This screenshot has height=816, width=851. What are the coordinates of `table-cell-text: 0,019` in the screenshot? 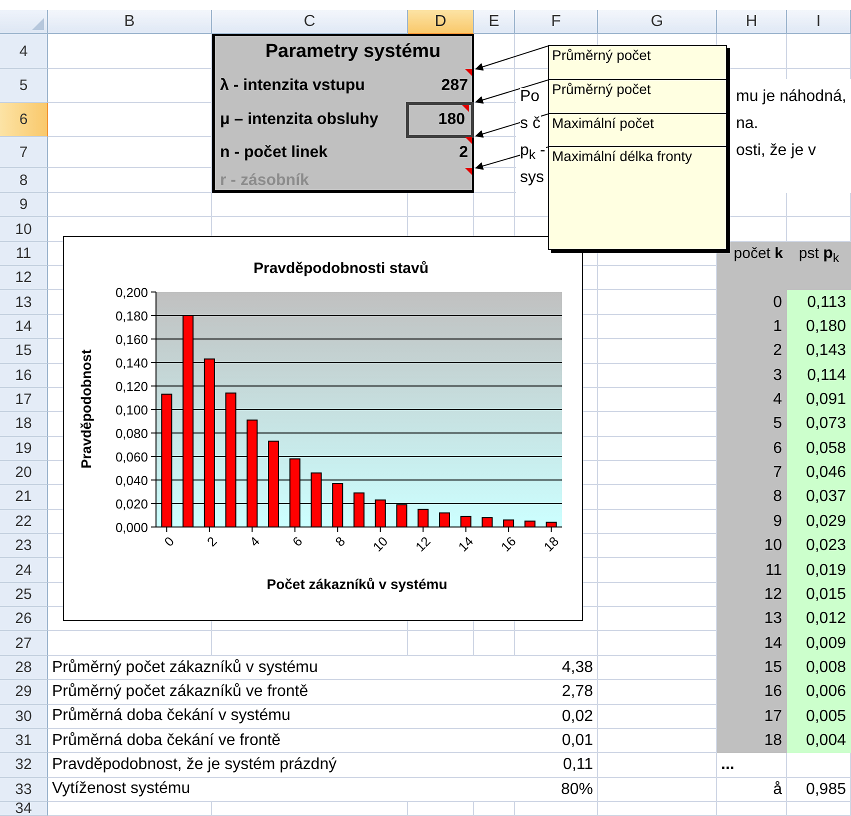 It's located at (825, 570).